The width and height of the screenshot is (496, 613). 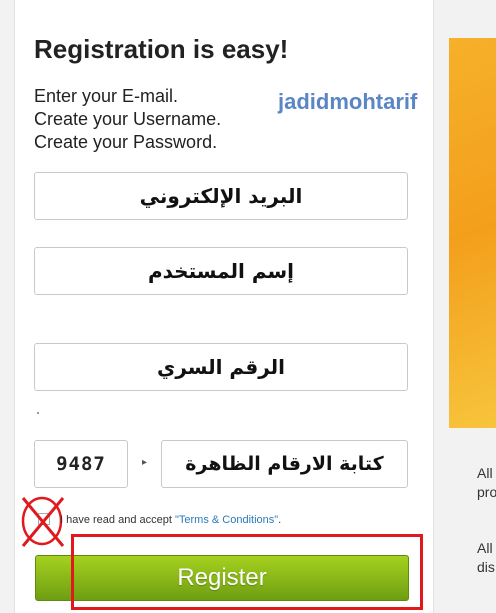 I want to click on intro-line-email: Enter your E-mail., so click(x=106, y=96).